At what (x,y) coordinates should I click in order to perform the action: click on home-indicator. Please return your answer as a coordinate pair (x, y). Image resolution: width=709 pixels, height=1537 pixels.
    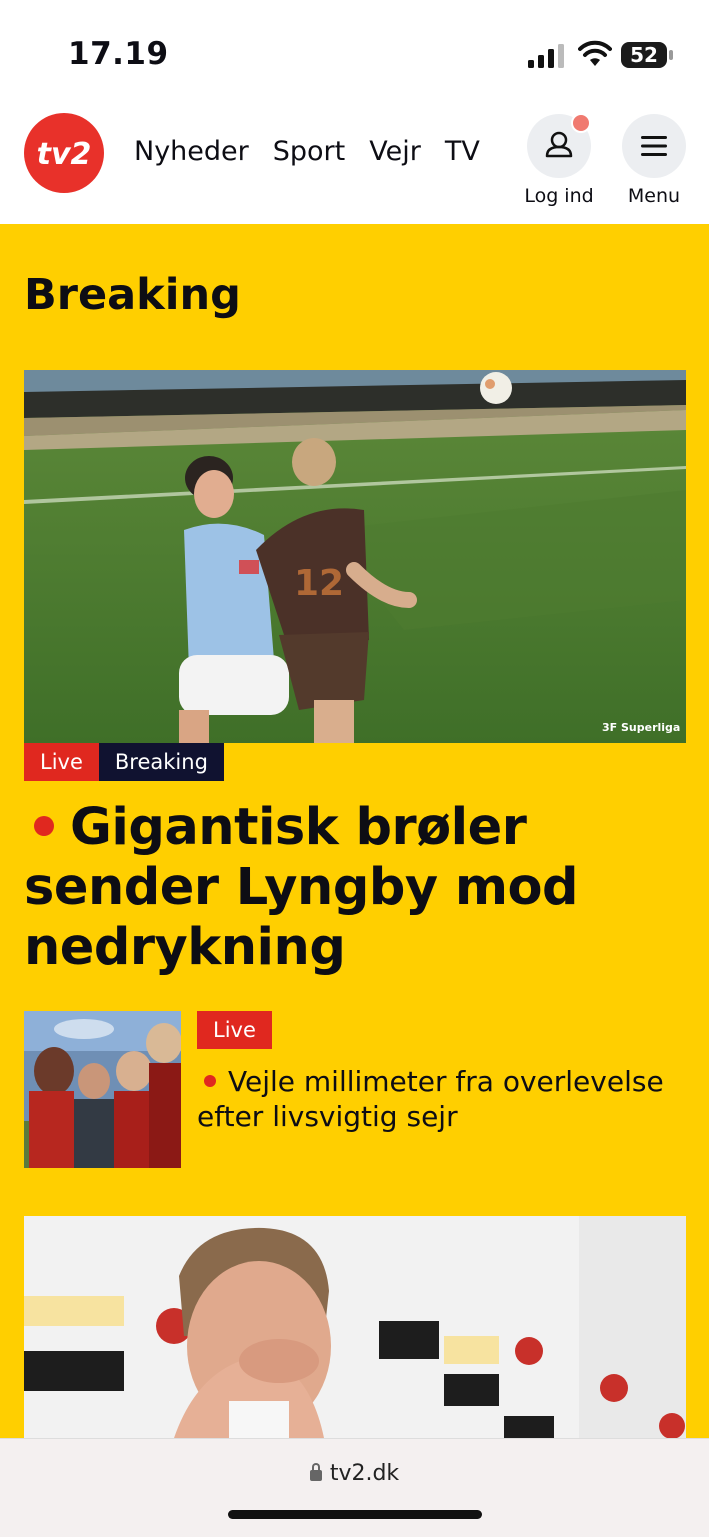
    Looking at the image, I should click on (355, 1514).